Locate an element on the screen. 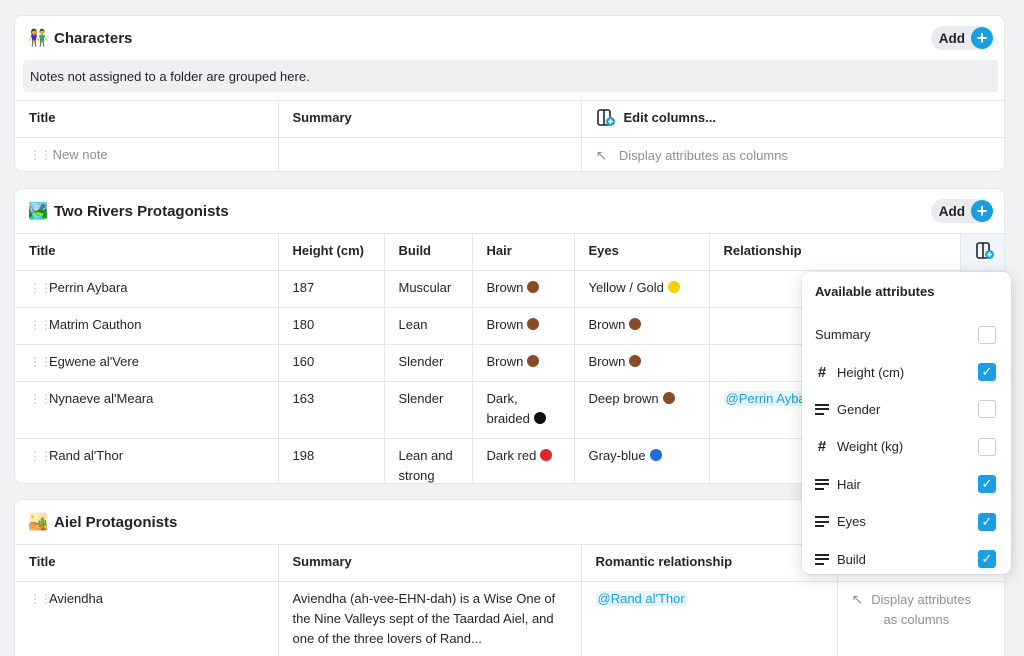 The height and width of the screenshot is (656, 1024). new-note-placeholder: New note is located at coordinates (80, 154).